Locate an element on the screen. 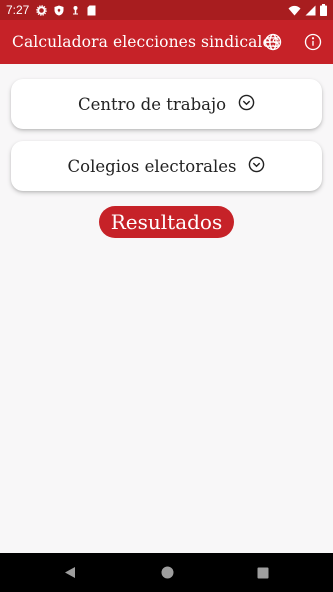 This screenshot has width=333, height=592. home-icon is located at coordinates (167, 572).